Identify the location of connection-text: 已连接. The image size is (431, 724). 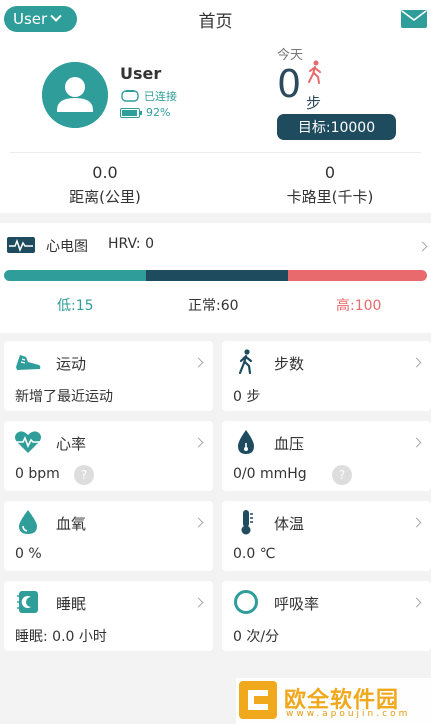
(160, 96).